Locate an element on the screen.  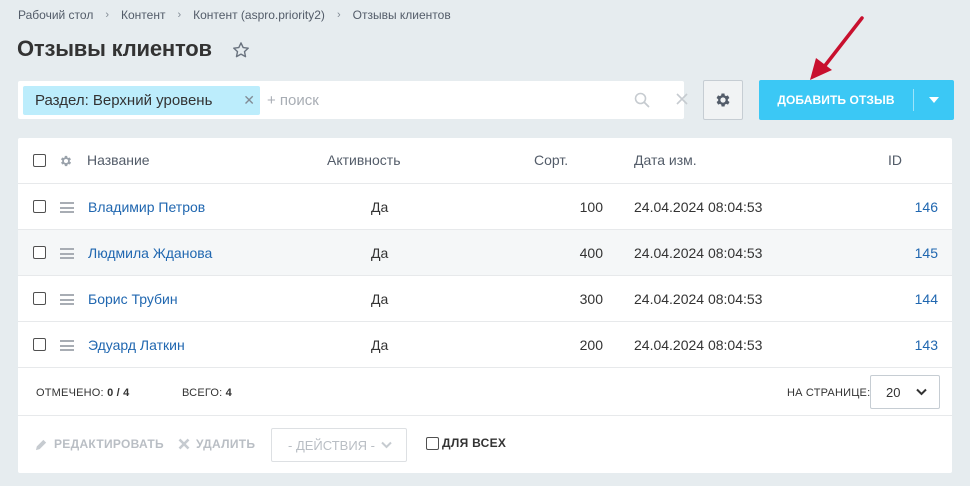
row-name-link: Людмила Жданова is located at coordinates (150, 253).